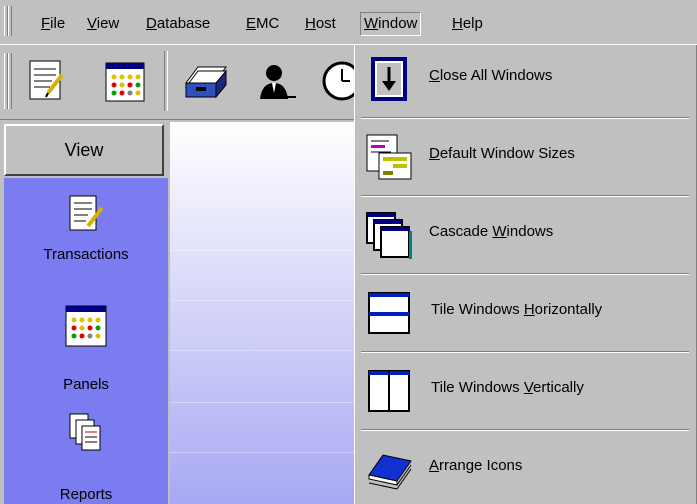  Describe the element at coordinates (86, 384) in the screenshot. I see `nav-item-label: Panels` at that location.